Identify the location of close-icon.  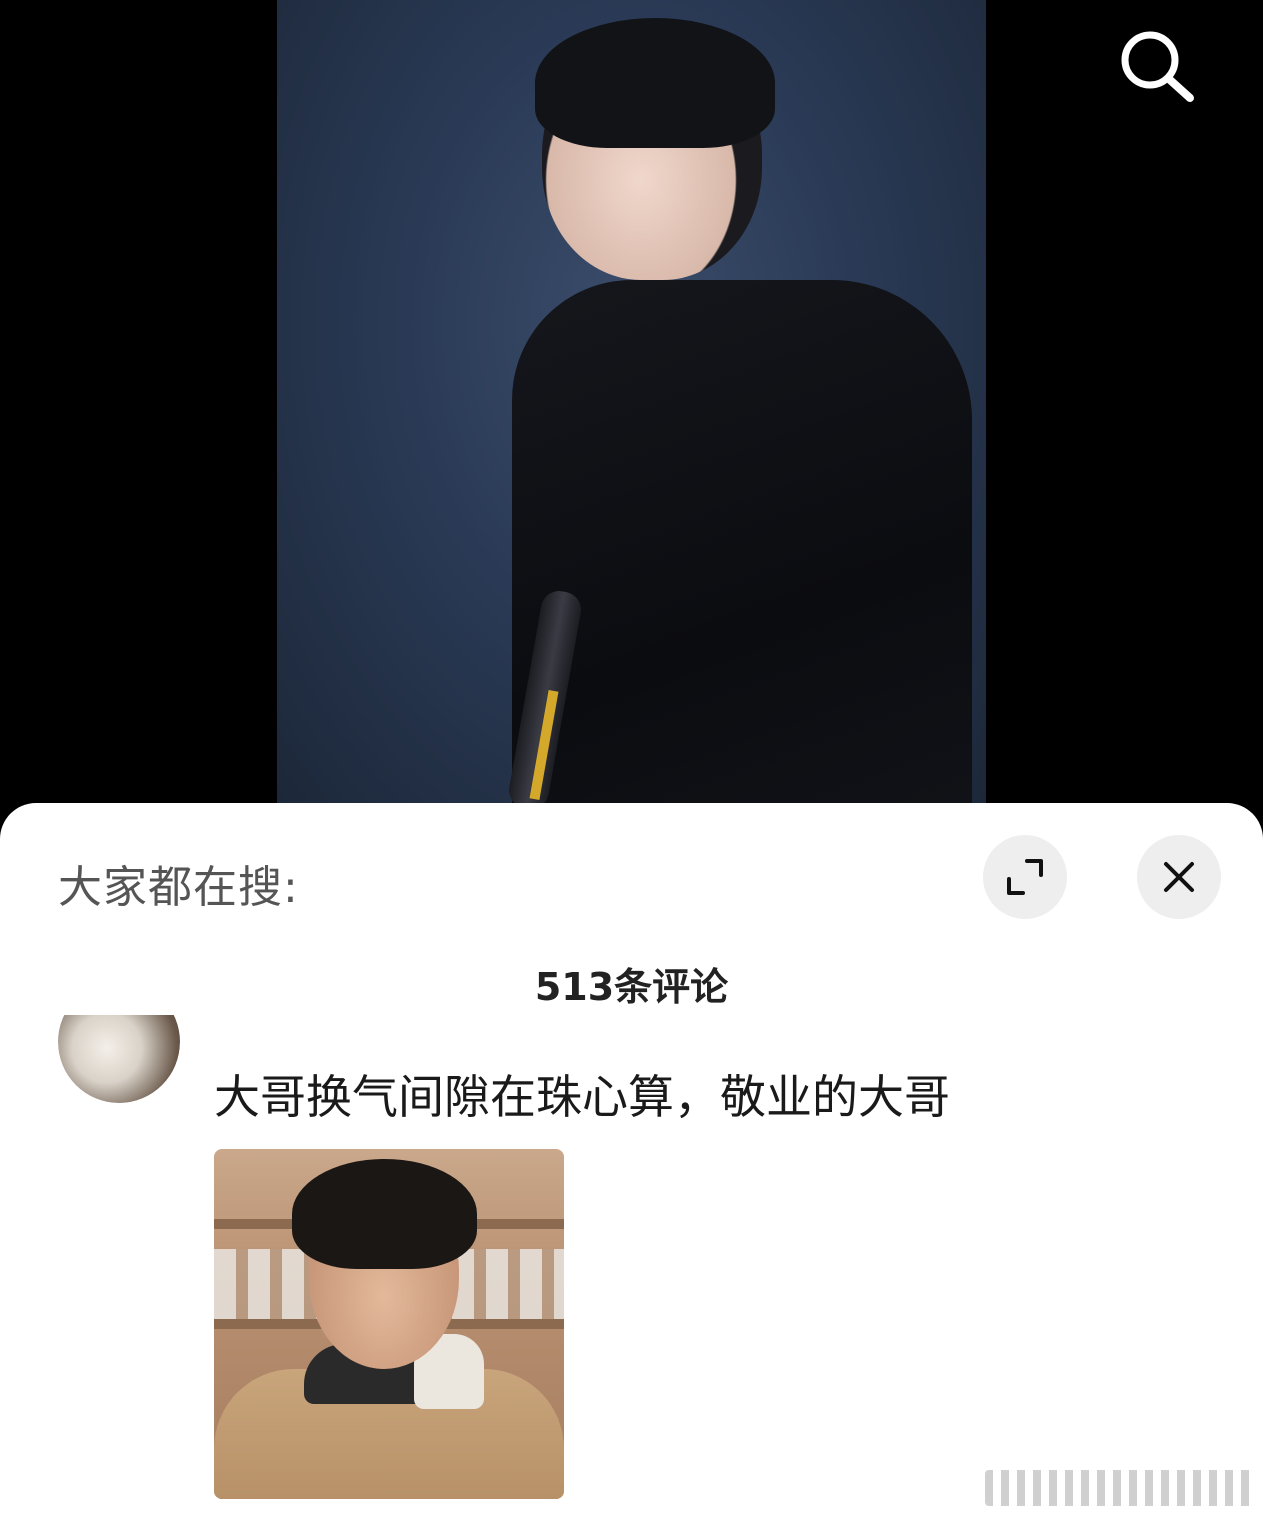
(1179, 877).